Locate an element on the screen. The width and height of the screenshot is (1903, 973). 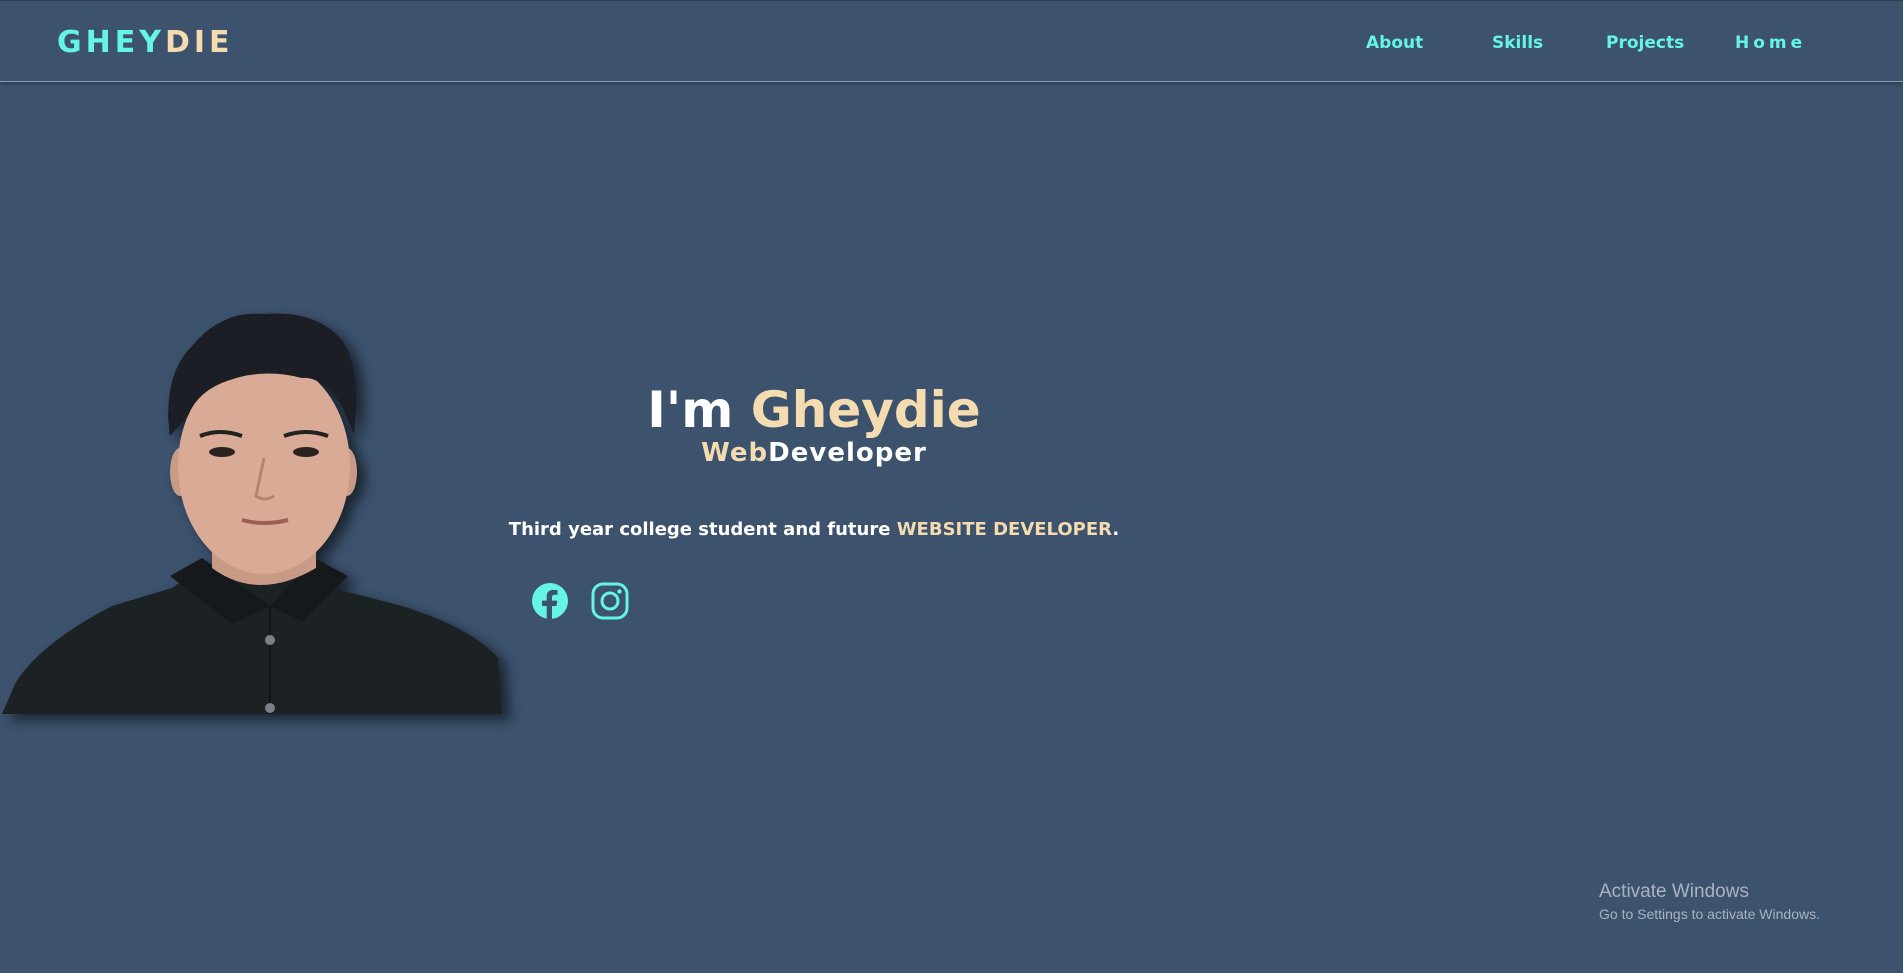
hero-desc-prefix: Third year college student and future is located at coordinates (702, 529).